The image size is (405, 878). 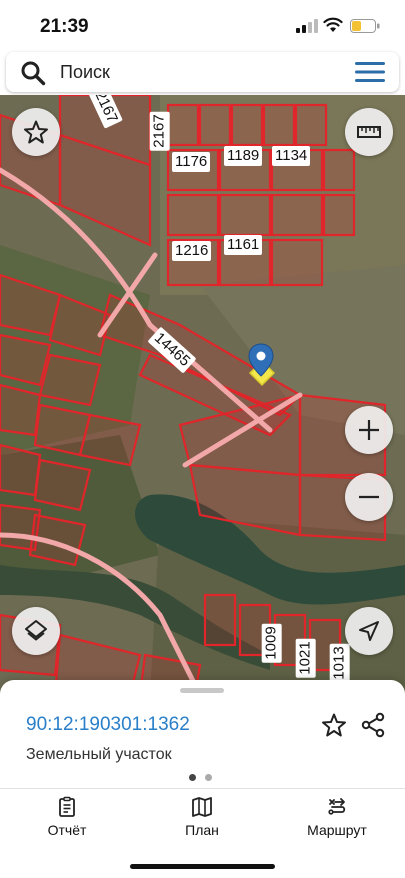 I want to click on tab-route: Маршрут, so click(x=337, y=817).